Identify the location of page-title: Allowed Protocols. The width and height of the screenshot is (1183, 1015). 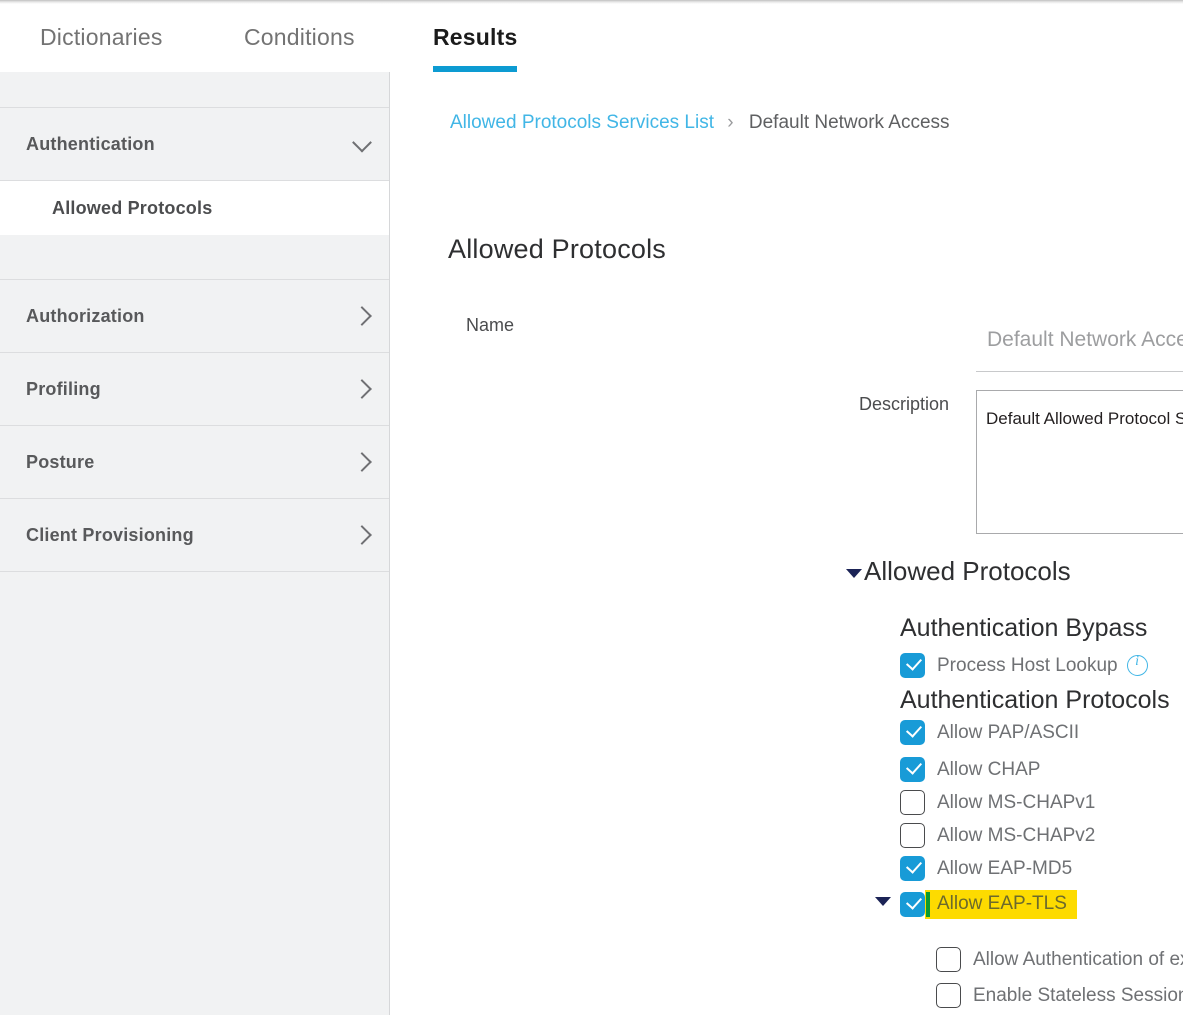
(557, 249).